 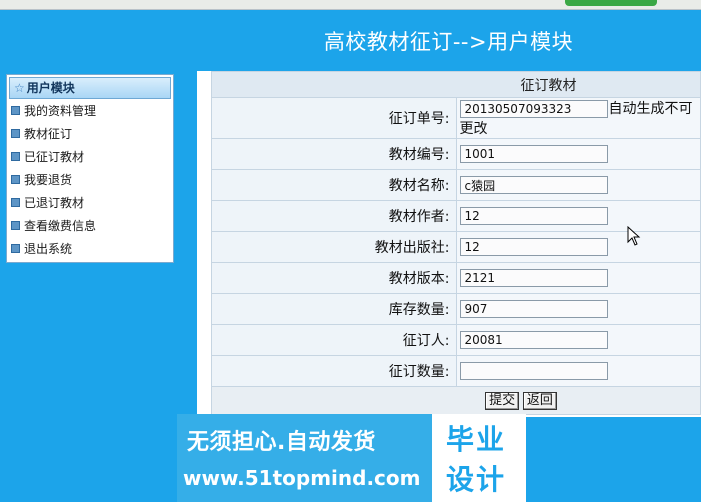 I want to click on sidebar-item-subscribed: 已征订教材, so click(x=90, y=156).